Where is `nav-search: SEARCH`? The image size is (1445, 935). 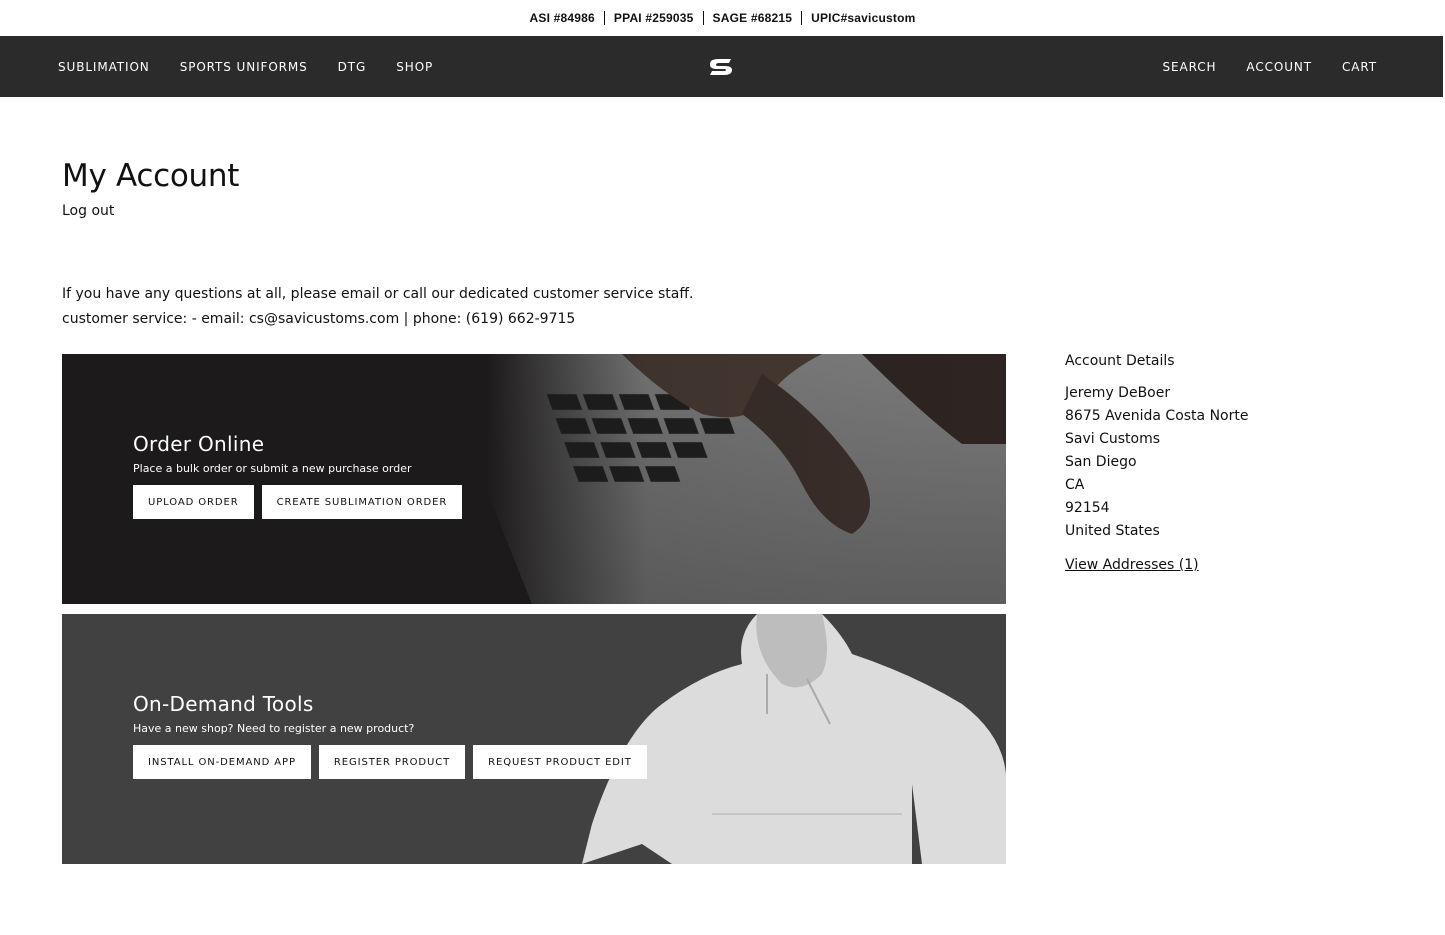 nav-search: SEARCH is located at coordinates (1189, 67).